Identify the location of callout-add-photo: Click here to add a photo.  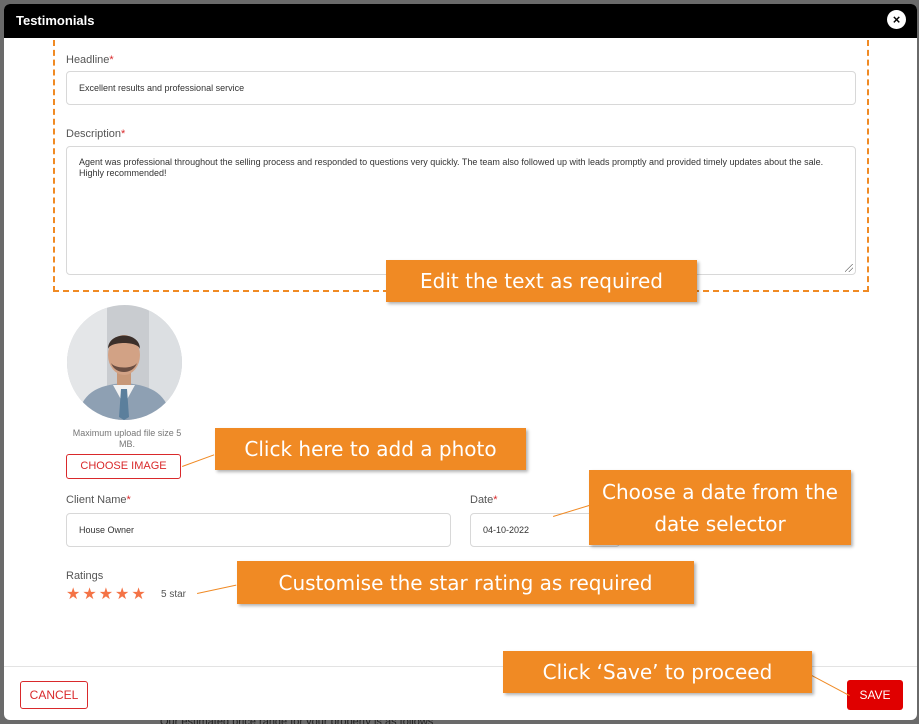
(370, 449).